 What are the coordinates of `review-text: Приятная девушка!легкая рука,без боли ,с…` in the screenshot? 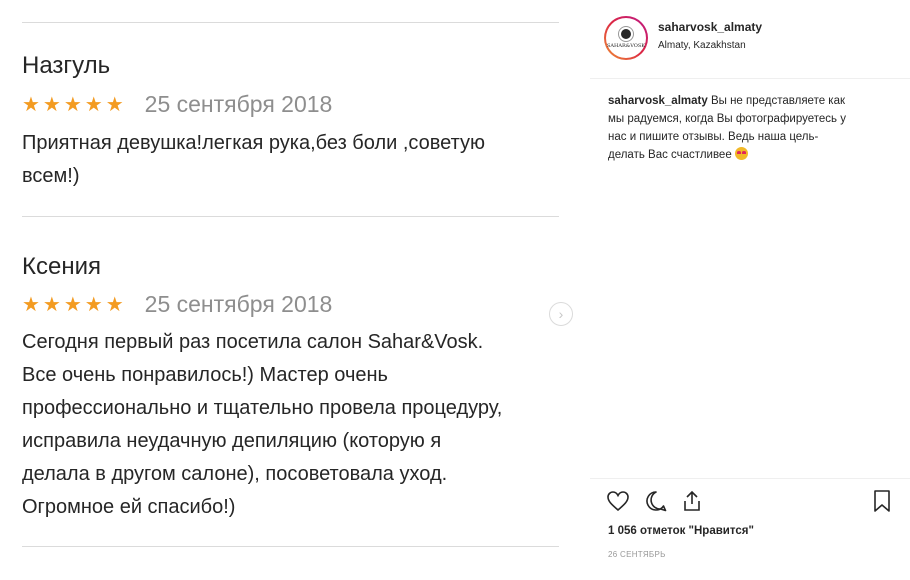 It's located at (294, 160).